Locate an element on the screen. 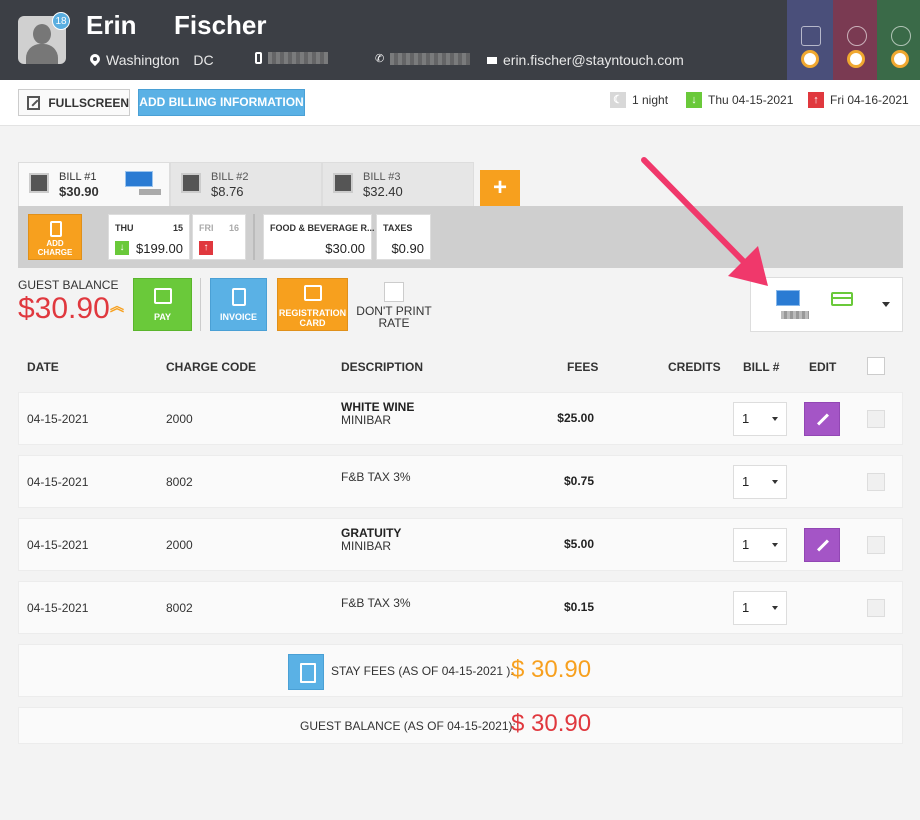 This screenshot has width=920, height=820. annotation-arrow is located at coordinates (704, 221).